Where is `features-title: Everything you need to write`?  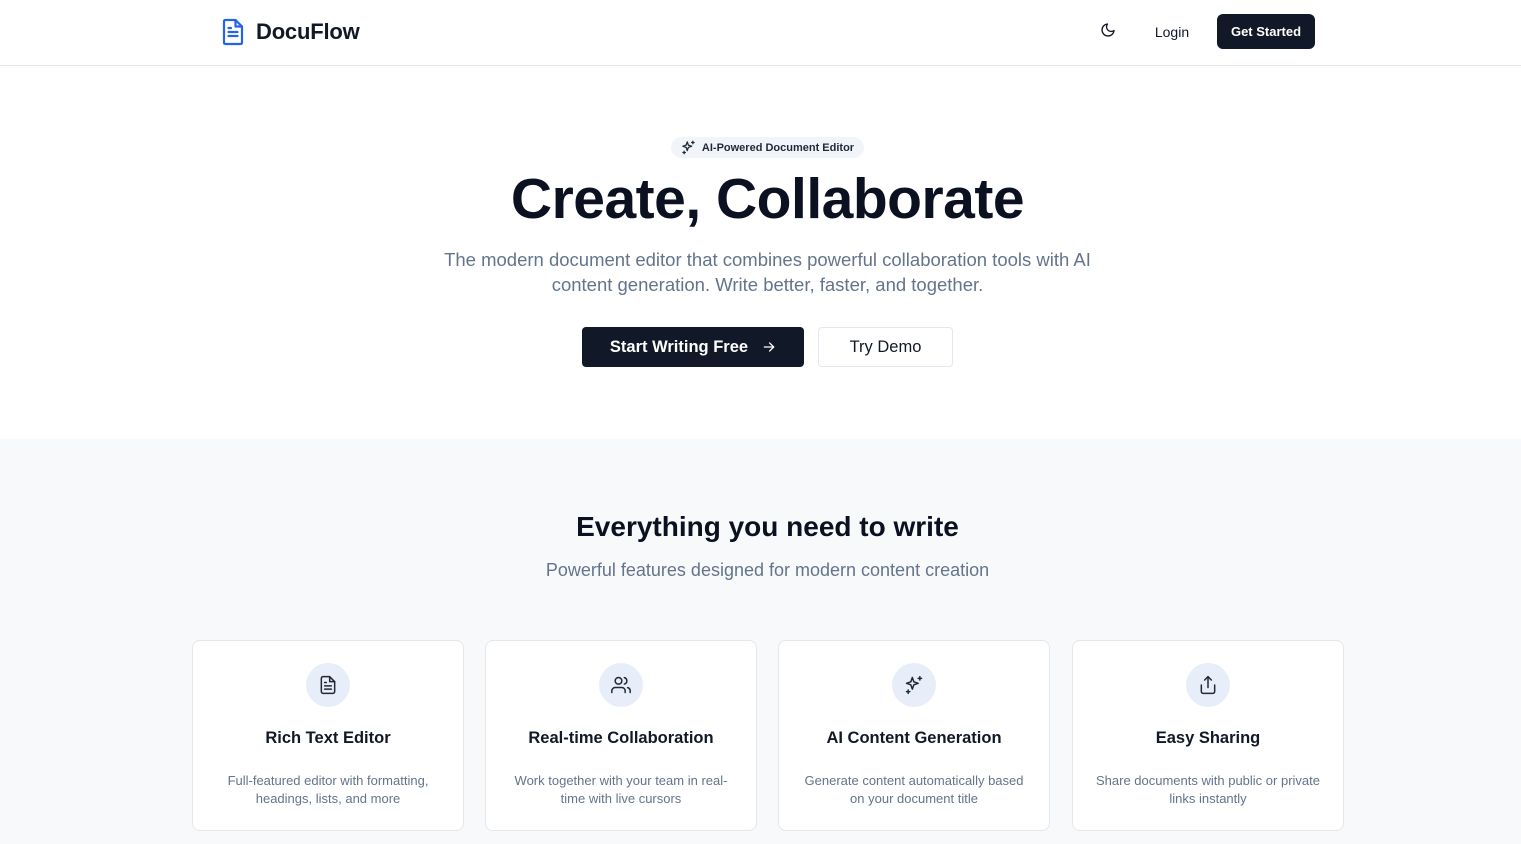 features-title: Everything you need to write is located at coordinates (767, 526).